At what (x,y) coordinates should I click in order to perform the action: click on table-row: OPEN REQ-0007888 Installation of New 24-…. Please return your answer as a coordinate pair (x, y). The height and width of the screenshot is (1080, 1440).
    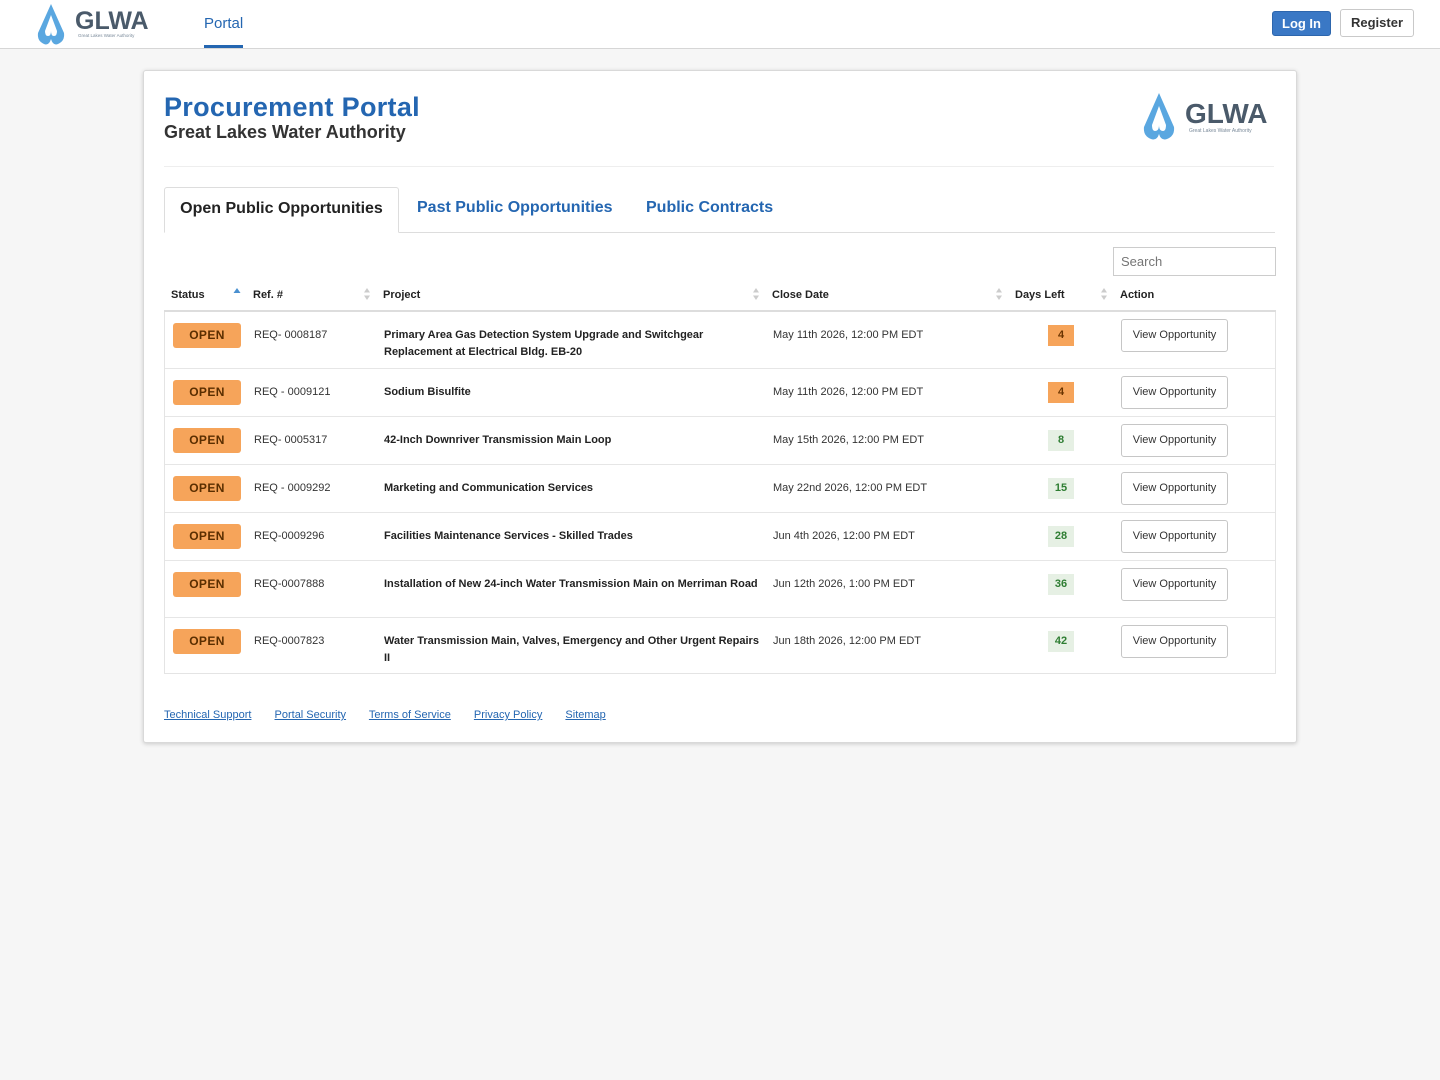
    Looking at the image, I should click on (720, 588).